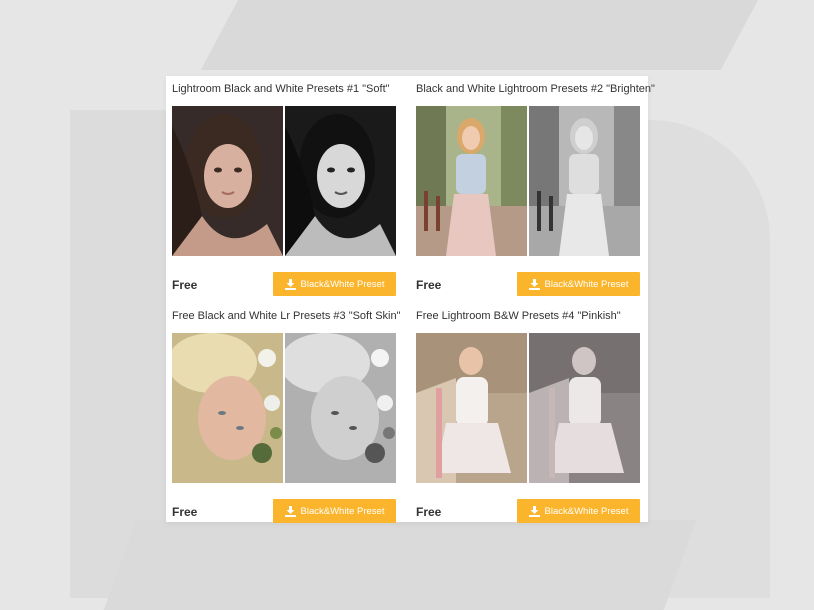 This screenshot has height=610, width=814. I want to click on before-photo-portrait, so click(227, 181).